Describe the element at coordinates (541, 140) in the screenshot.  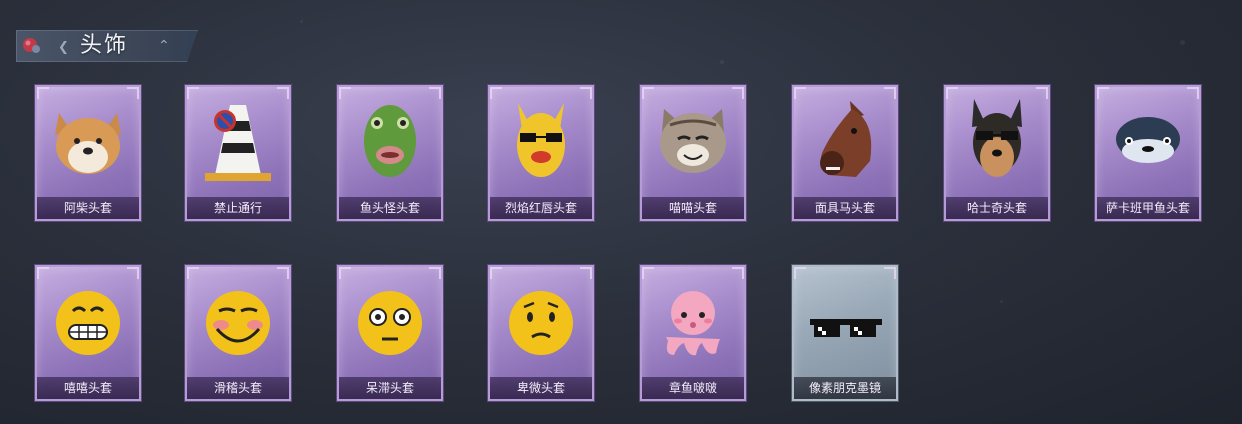
I see `yellow-creature-lips-icon` at that location.